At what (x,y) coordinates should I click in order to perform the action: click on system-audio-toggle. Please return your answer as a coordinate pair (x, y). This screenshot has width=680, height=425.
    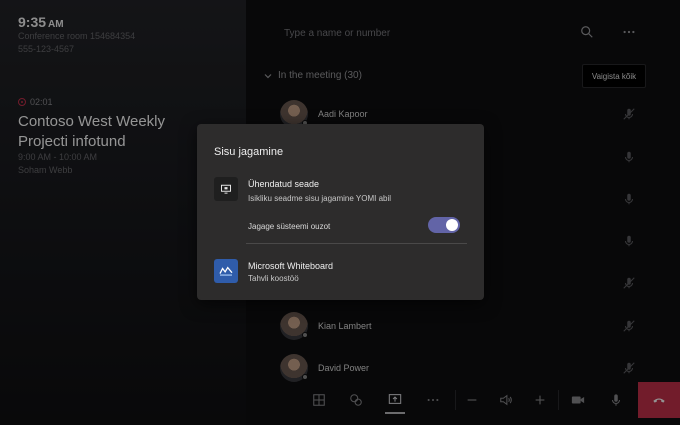
    Looking at the image, I should click on (444, 225).